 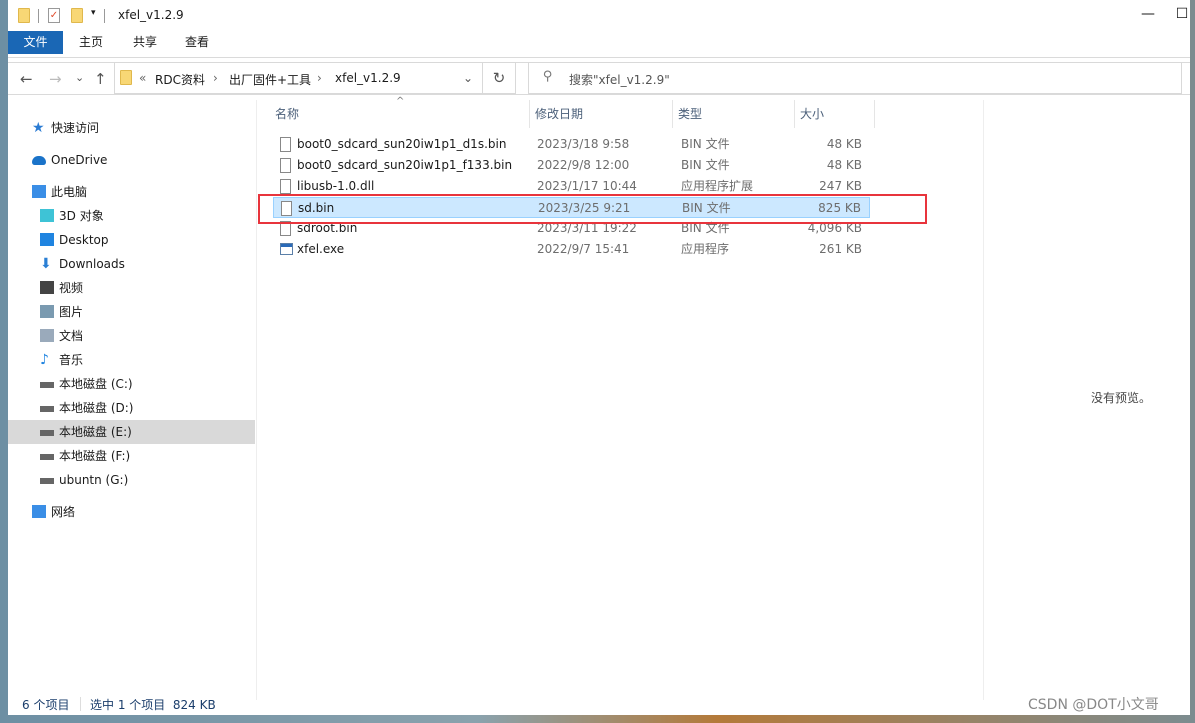 I want to click on file-name: boot0_sdcard_sun20iw1p1_d1s.bin, so click(x=402, y=144).